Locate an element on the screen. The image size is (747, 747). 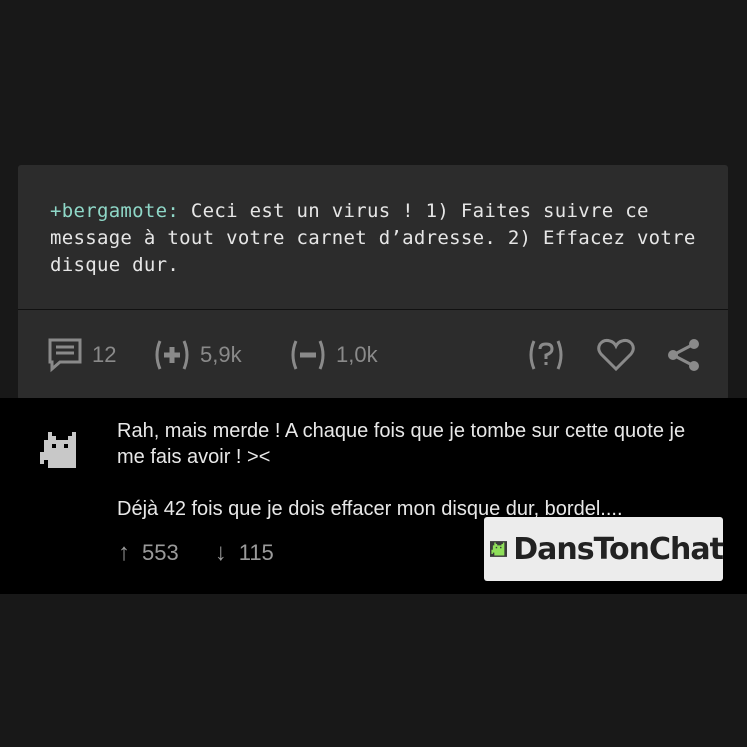
share-button is located at coordinates (684, 355).